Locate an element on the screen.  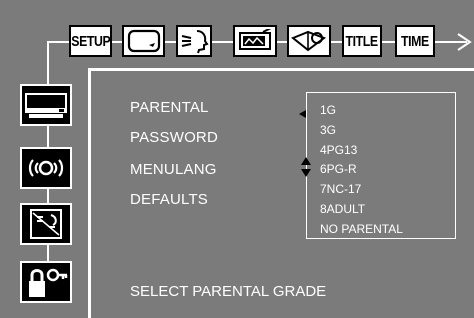
lock-key-icon is located at coordinates (48, 282).